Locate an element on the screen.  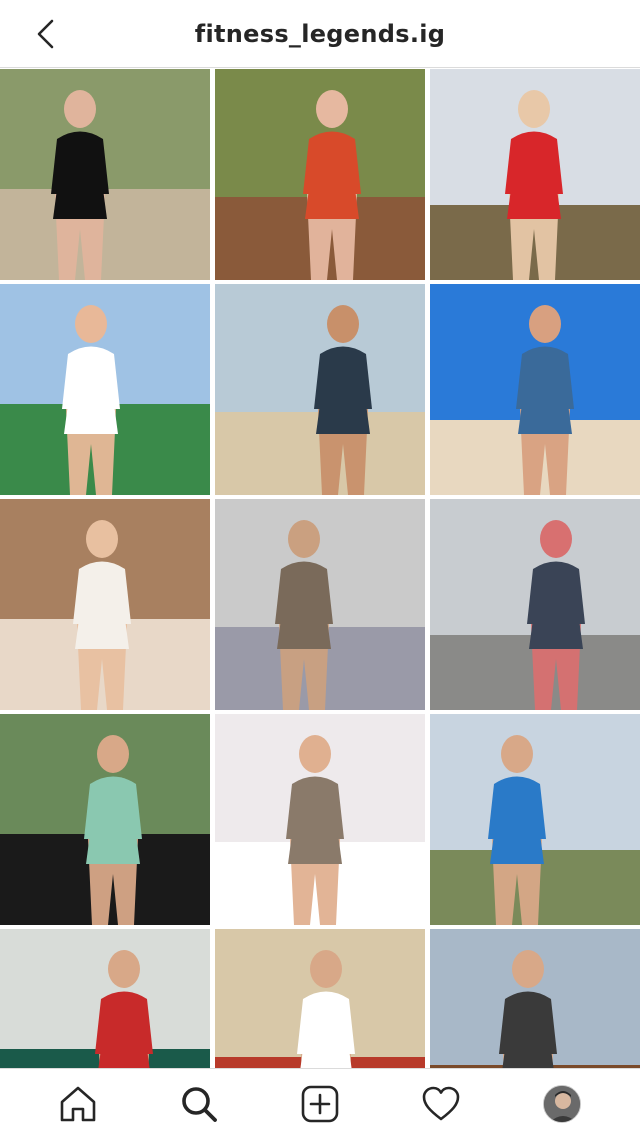
tab-profile is located at coordinates (562, 1104).